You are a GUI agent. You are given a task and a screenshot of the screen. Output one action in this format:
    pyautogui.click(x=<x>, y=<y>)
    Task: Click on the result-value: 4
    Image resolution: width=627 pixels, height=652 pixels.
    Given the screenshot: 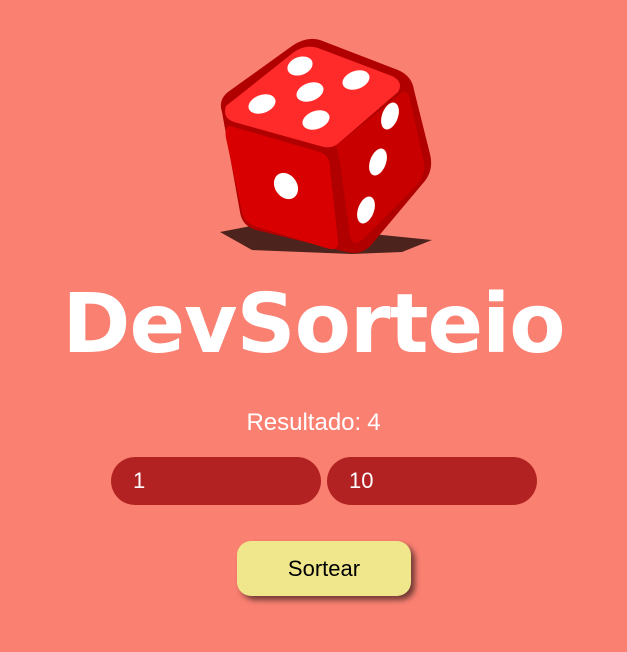 What is the action you would take?
    pyautogui.click(x=374, y=422)
    